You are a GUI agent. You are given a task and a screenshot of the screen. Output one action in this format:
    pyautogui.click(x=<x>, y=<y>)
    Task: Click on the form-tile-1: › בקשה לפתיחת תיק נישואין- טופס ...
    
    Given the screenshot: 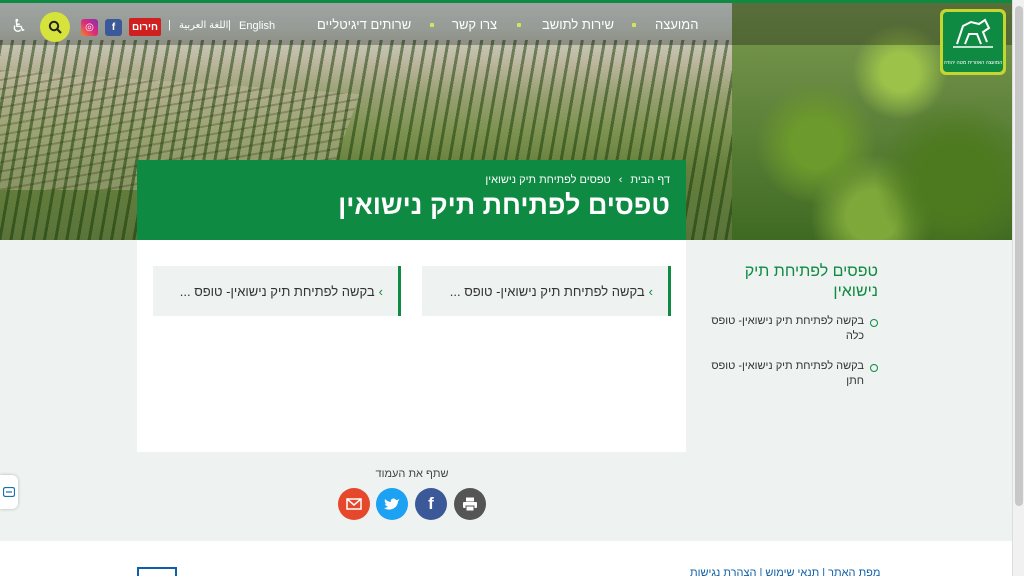 What is the action you would take?
    pyautogui.click(x=546, y=291)
    